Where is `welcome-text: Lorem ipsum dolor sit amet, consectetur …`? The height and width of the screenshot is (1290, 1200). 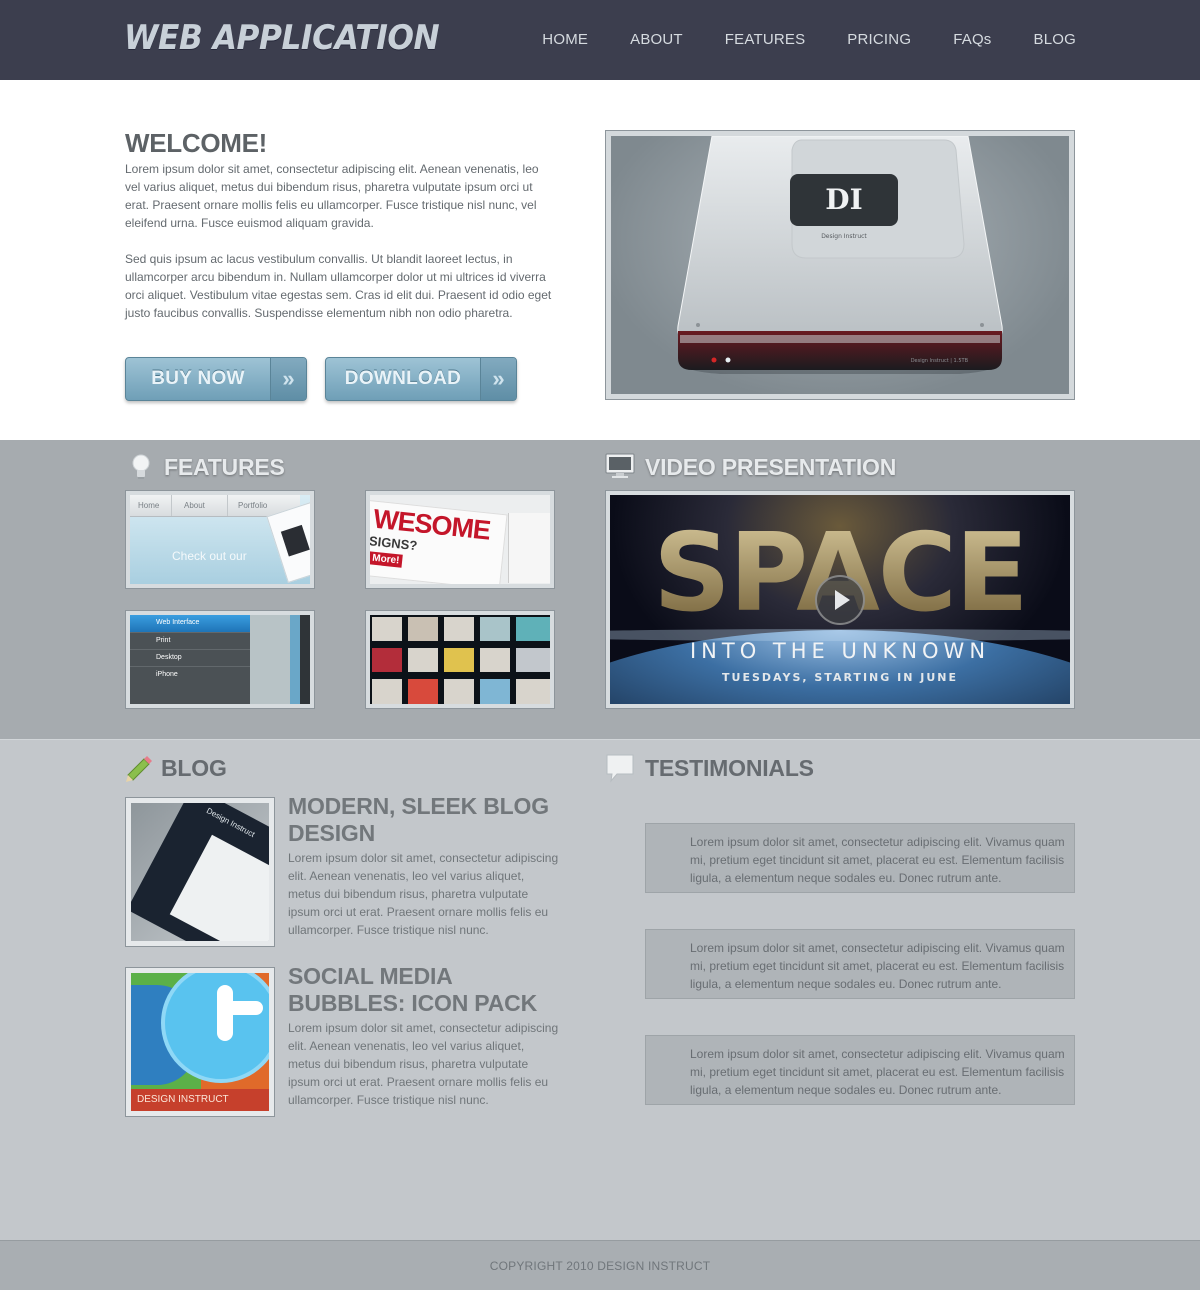
welcome-text: Lorem ipsum dolor sit amet, consectetur … is located at coordinates (339, 241).